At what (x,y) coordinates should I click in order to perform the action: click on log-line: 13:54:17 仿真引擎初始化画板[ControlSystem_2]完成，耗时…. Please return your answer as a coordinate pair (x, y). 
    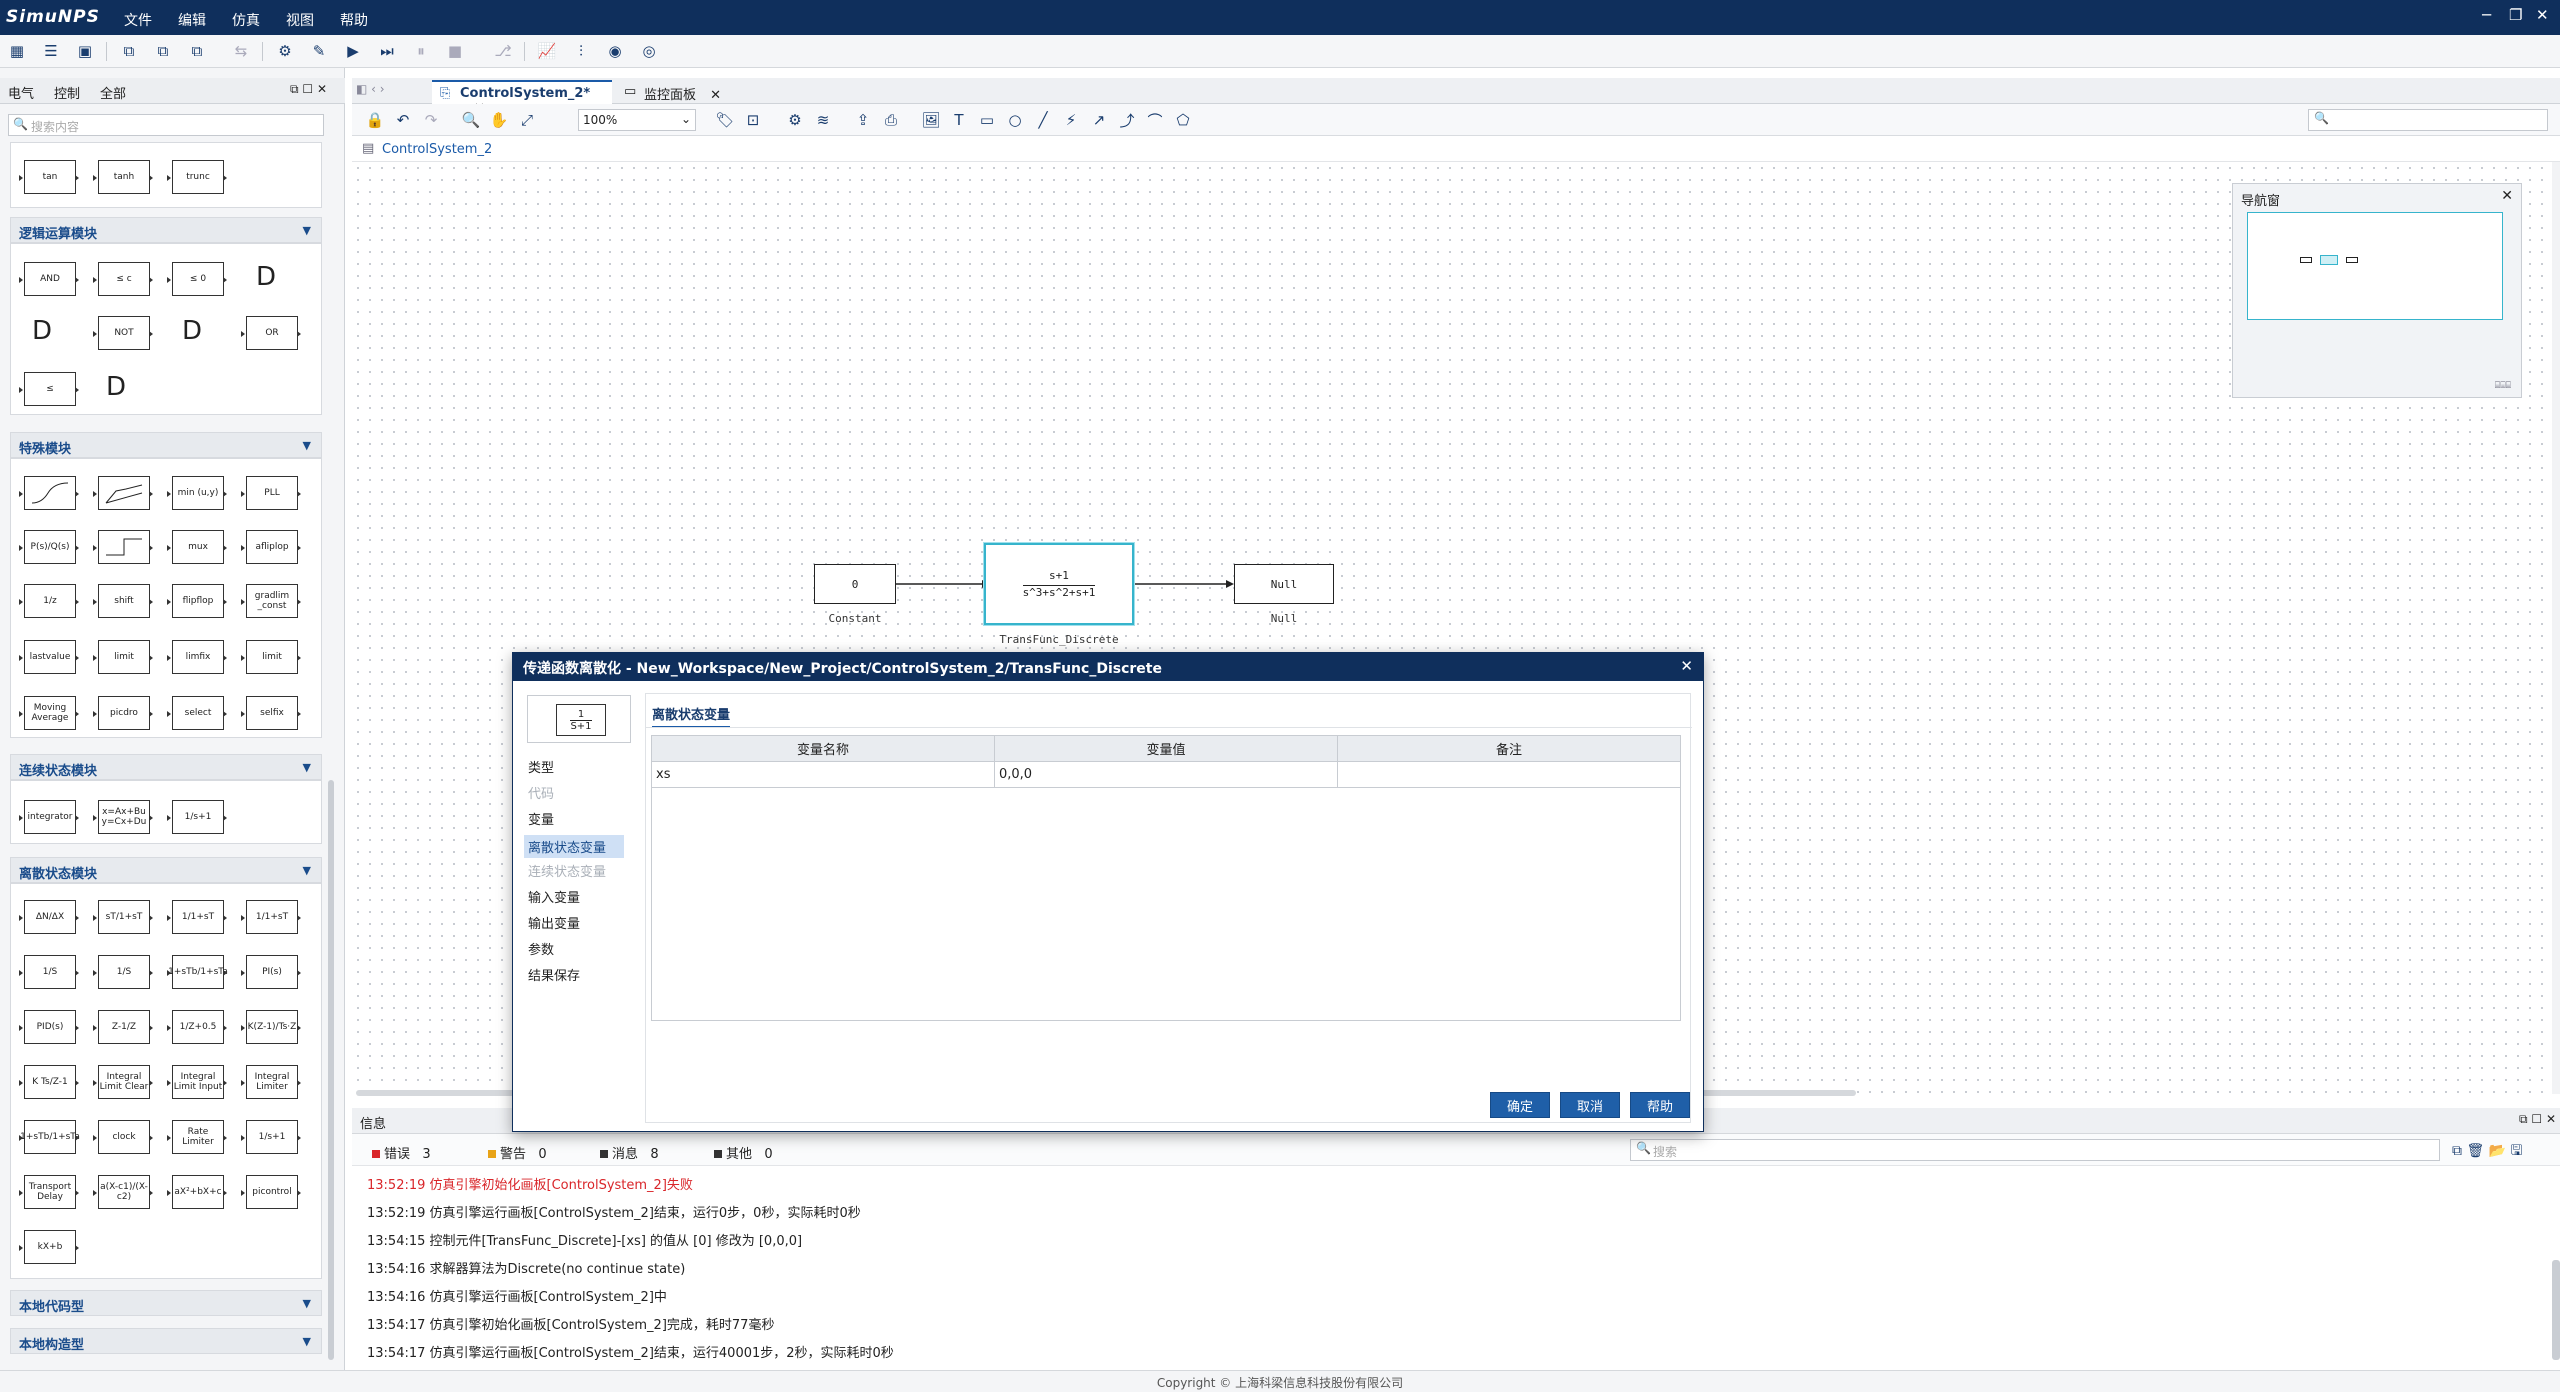
    Looking at the image, I should click on (571, 1325).